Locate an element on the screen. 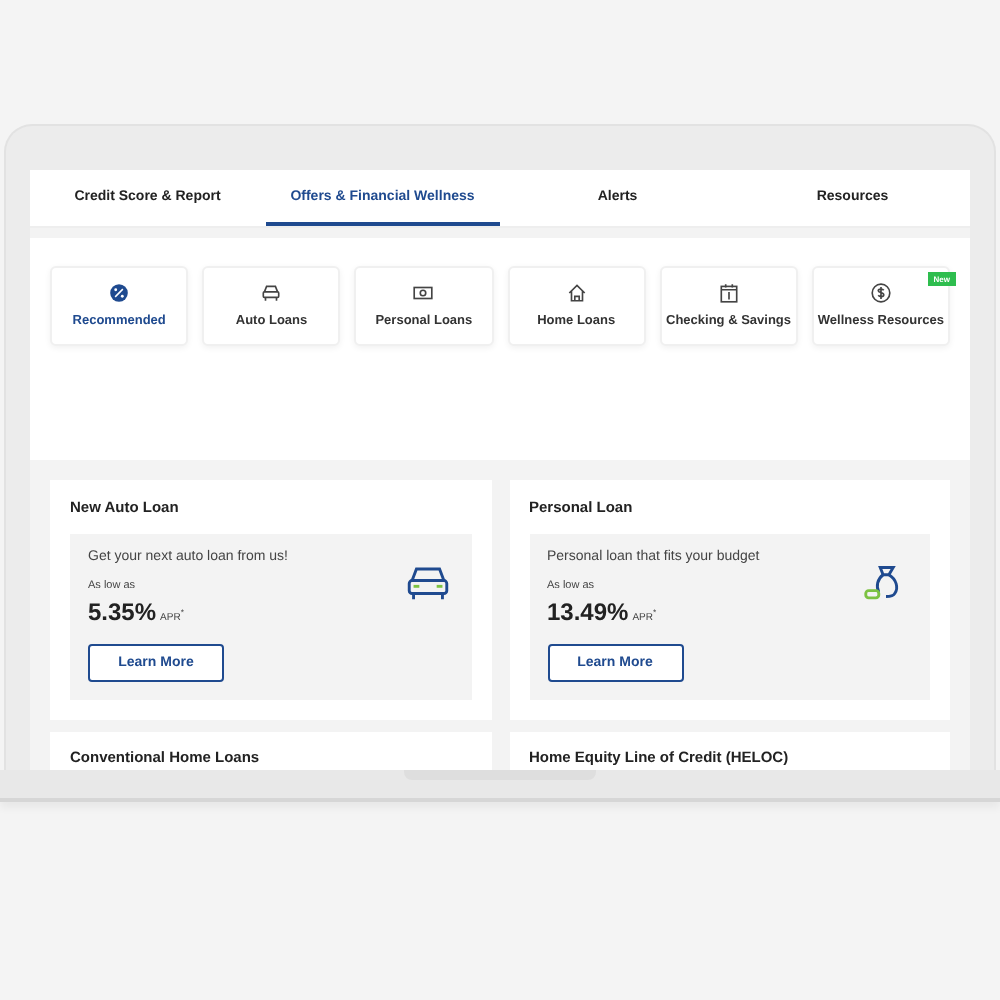  house-icon is located at coordinates (576, 293).